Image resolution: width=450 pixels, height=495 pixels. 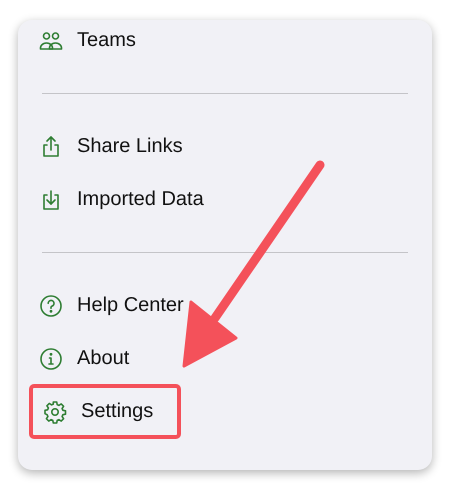 What do you see at coordinates (51, 358) in the screenshot?
I see `info-icon` at bounding box center [51, 358].